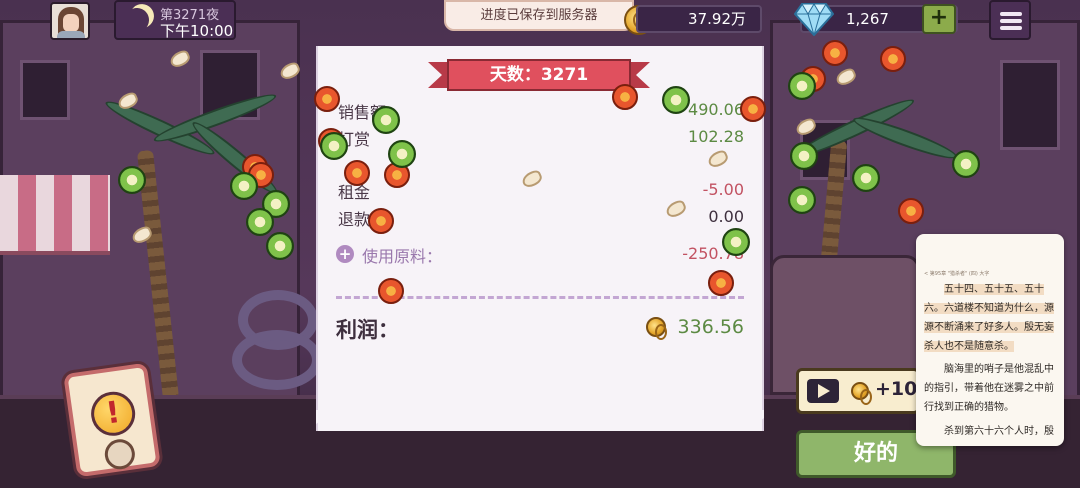 This screenshot has width=1080, height=488. Describe the element at coordinates (716, 109) in the screenshot. I see `sales-value: 490.06` at that location.